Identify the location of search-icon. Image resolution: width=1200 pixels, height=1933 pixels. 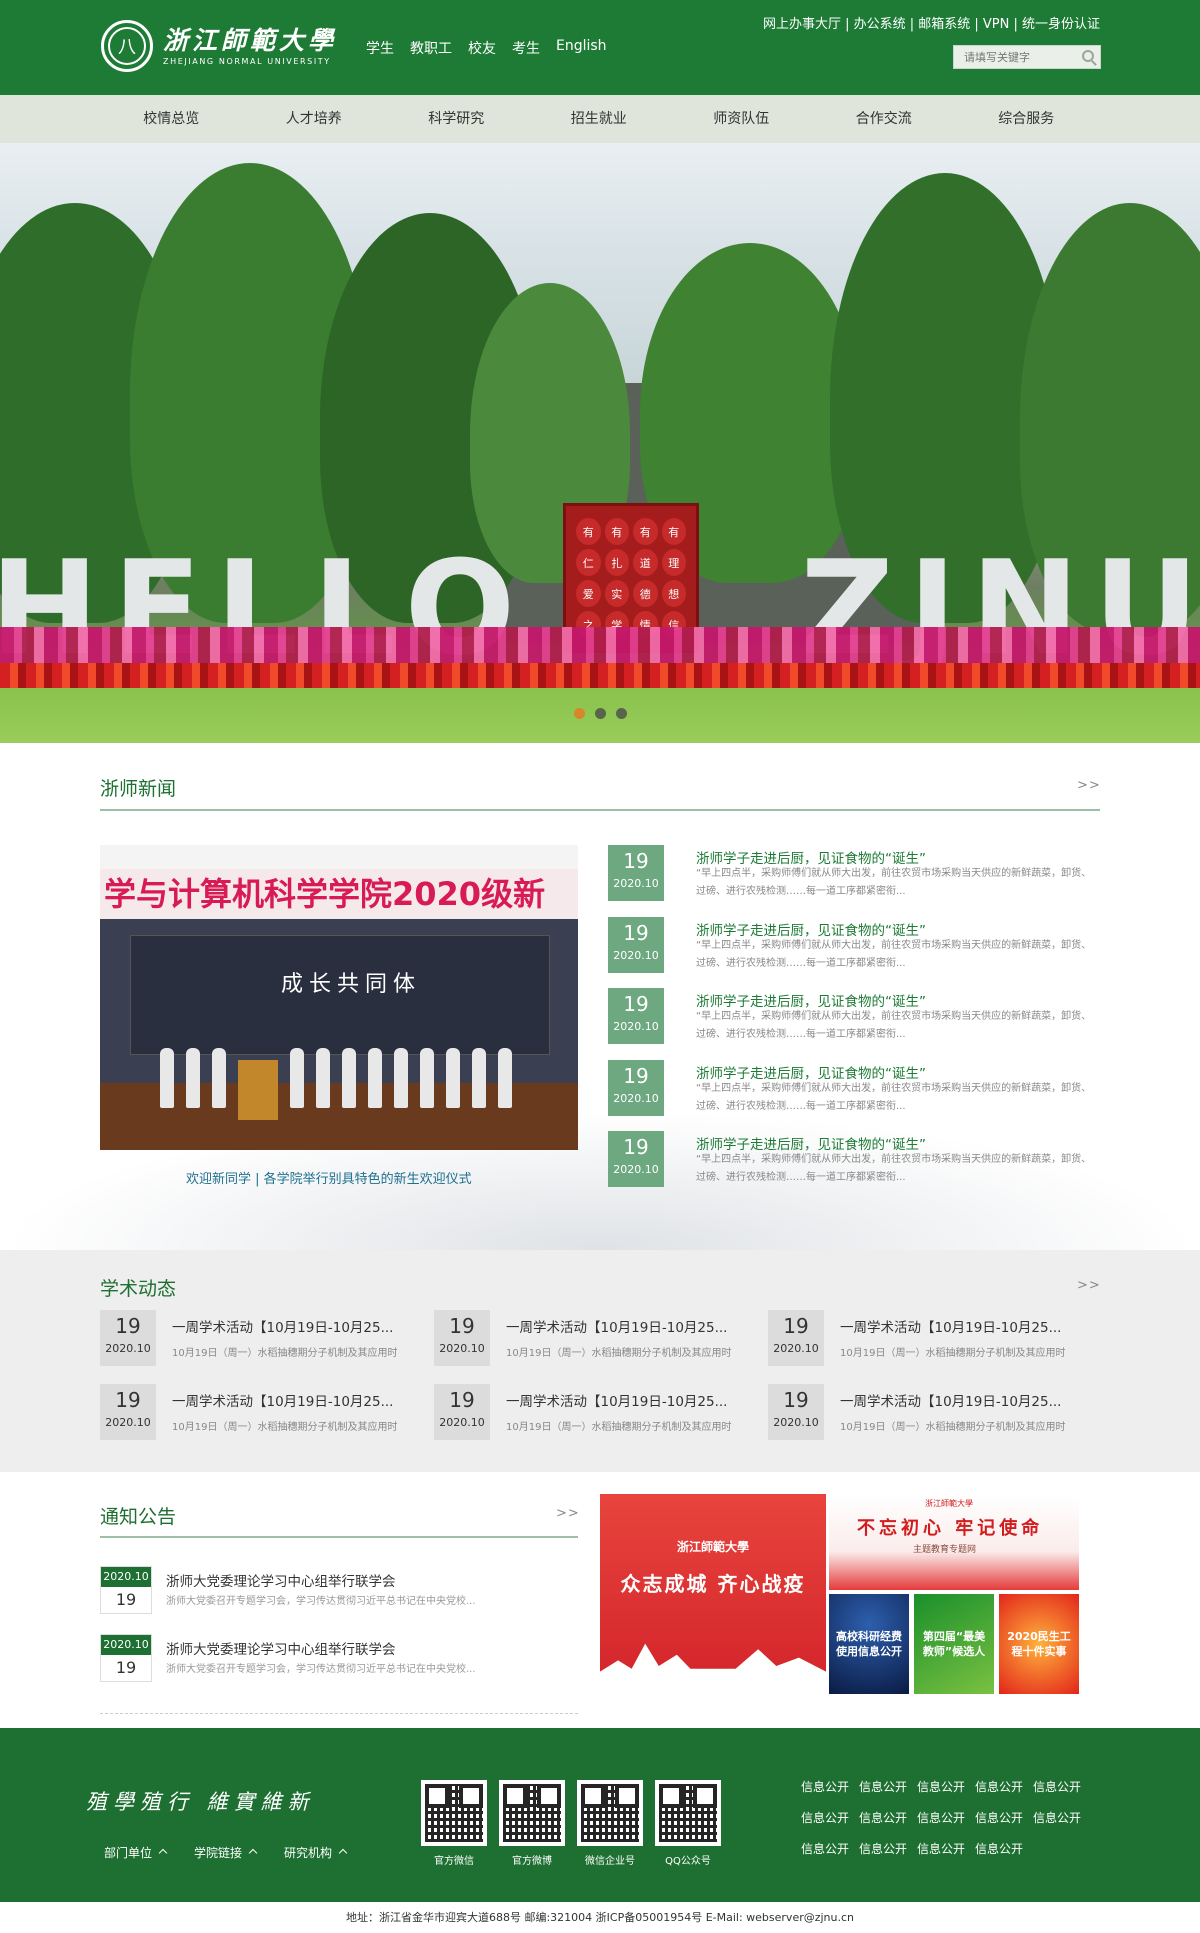
(1088, 56).